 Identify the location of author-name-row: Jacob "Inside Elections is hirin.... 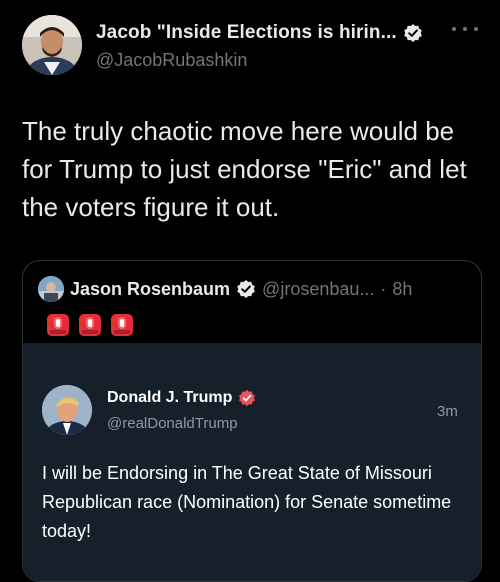
(259, 33).